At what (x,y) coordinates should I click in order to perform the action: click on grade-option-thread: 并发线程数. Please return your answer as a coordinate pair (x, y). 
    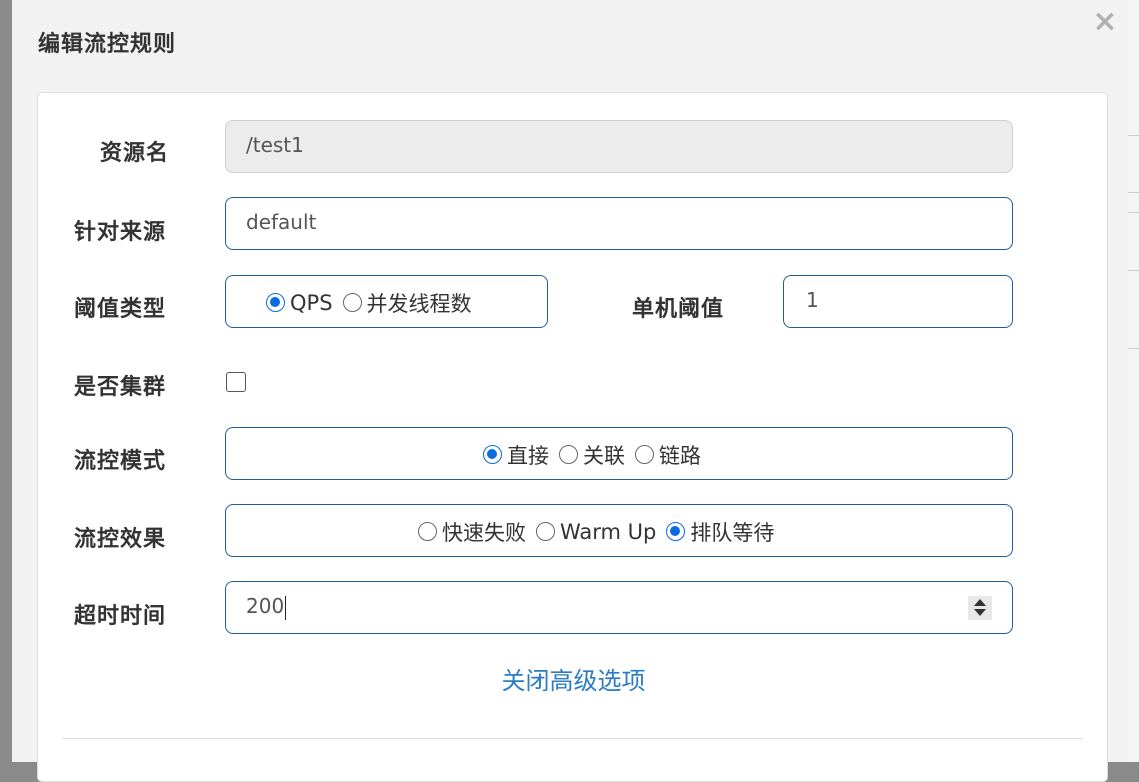
    Looking at the image, I should click on (407, 303).